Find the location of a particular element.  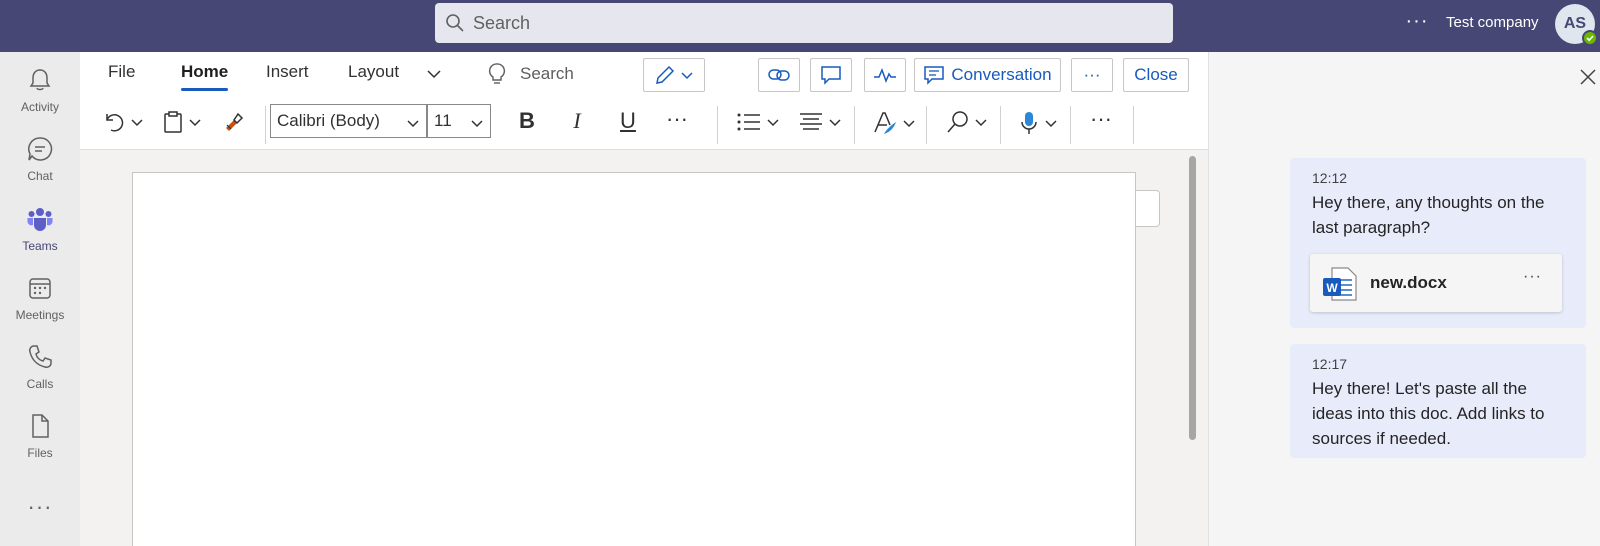

paste-button is located at coordinates (182, 122).